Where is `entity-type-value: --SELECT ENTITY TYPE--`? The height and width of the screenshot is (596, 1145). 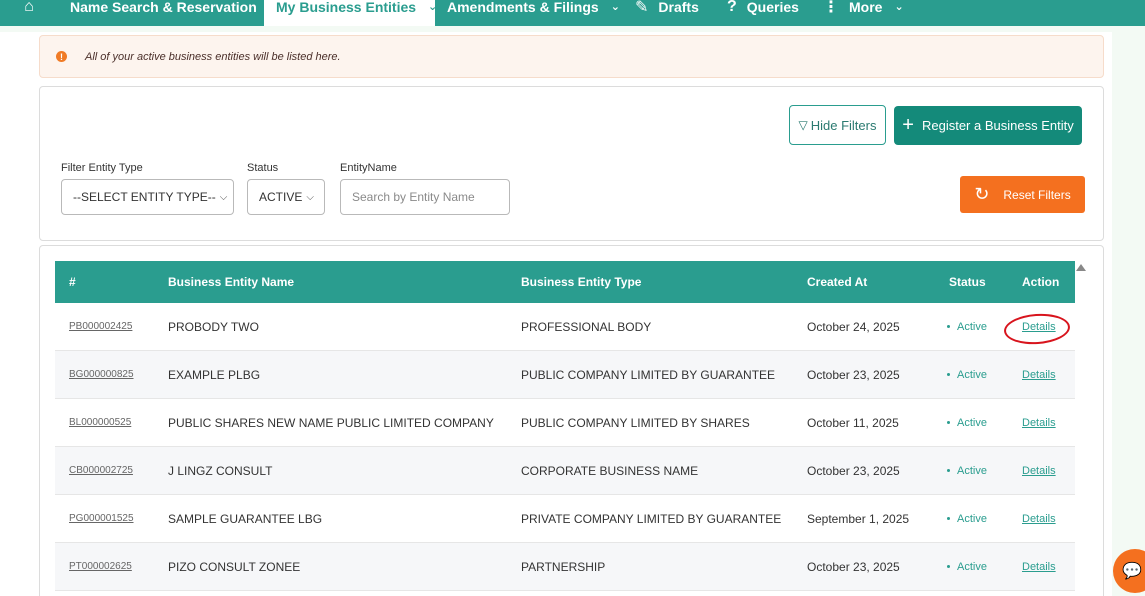 entity-type-value: --SELECT ENTITY TYPE-- is located at coordinates (144, 197).